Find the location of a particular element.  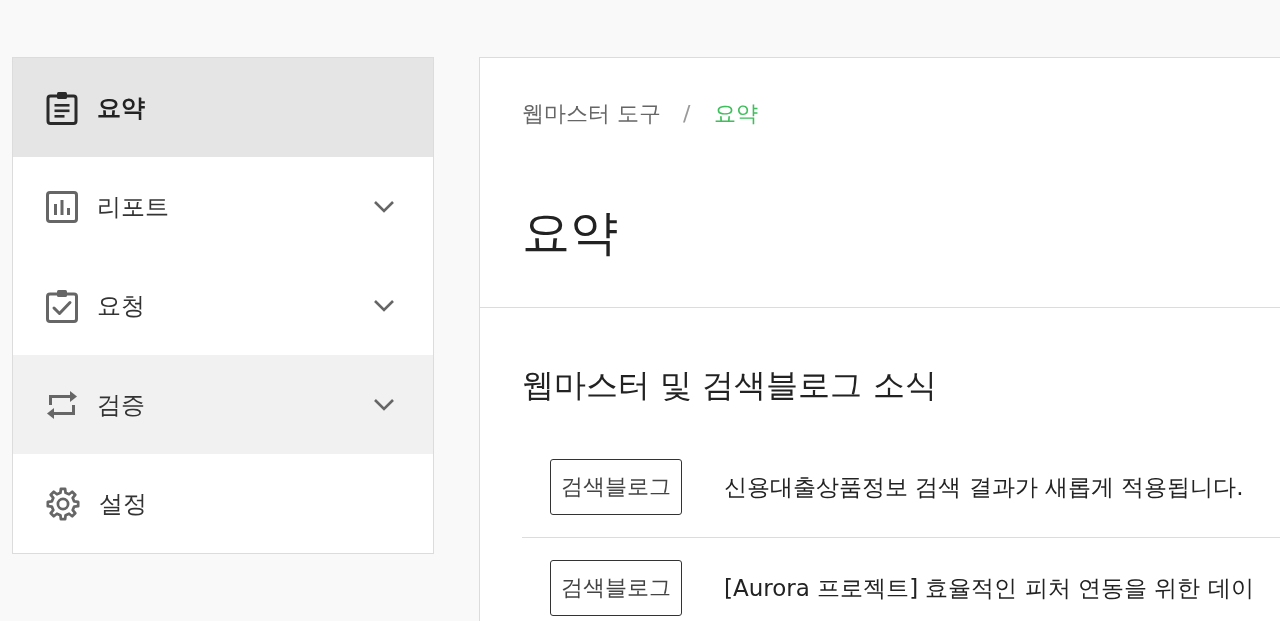

sidebar-item: 검증 is located at coordinates (223, 404).